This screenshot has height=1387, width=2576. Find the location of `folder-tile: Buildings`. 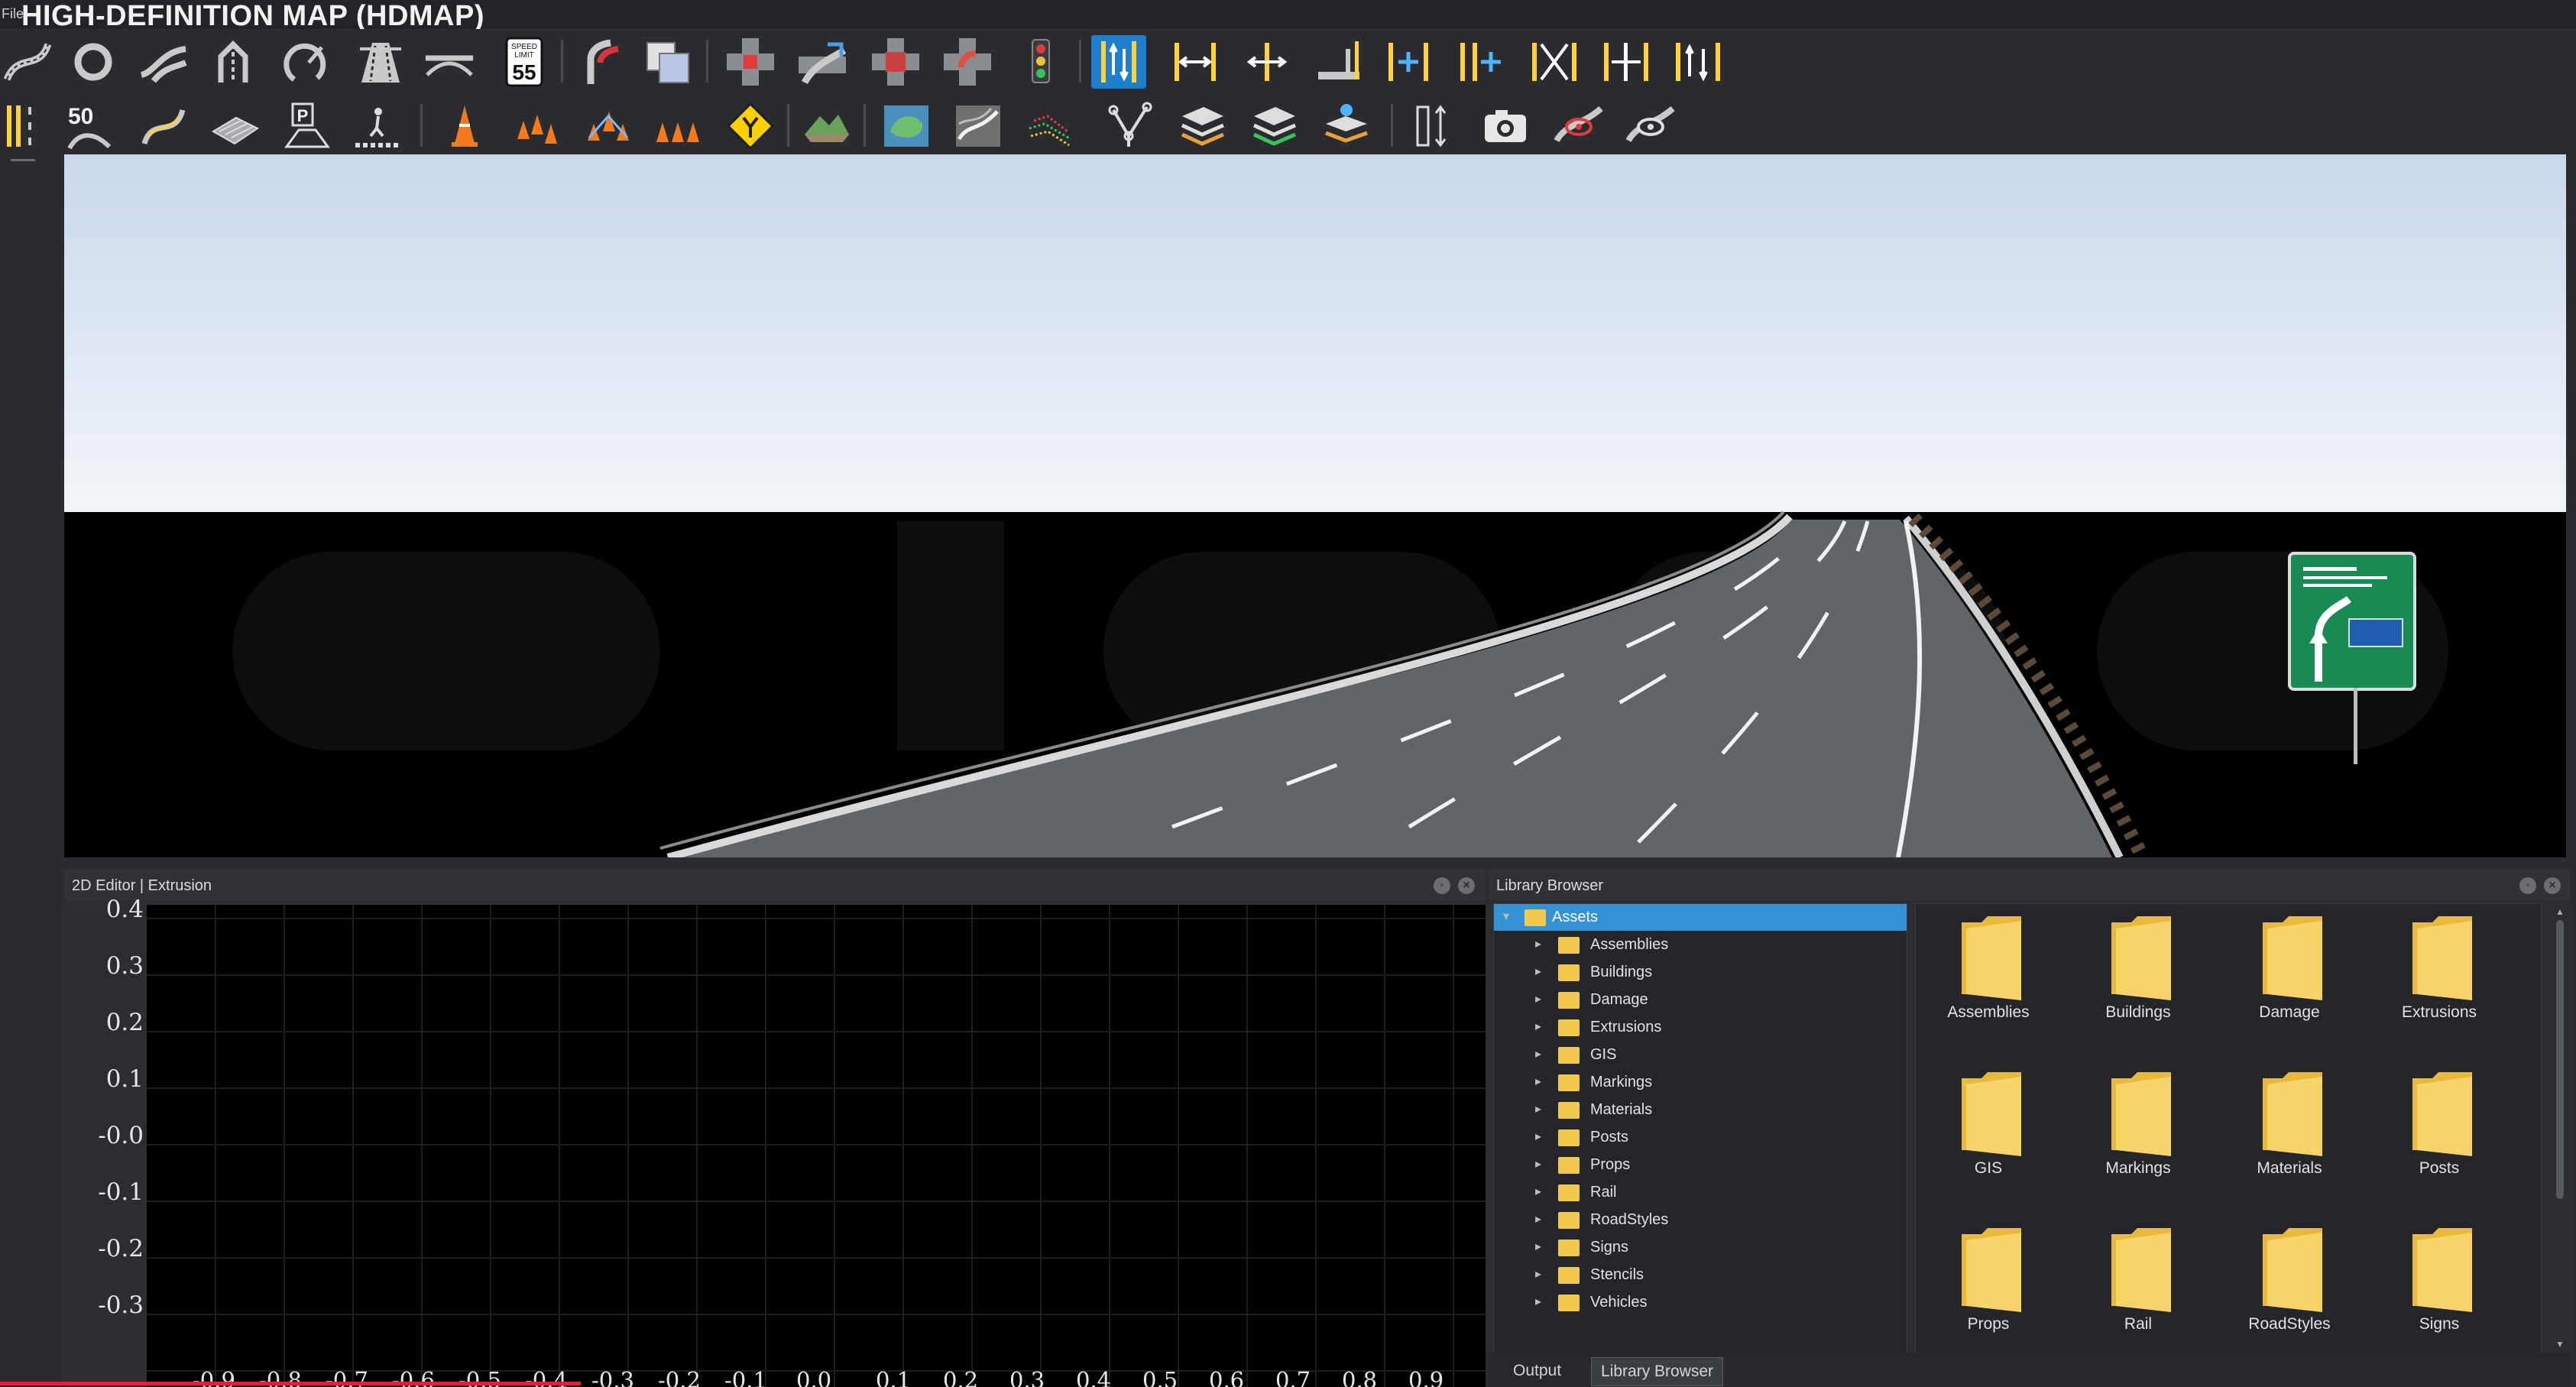

folder-tile: Buildings is located at coordinates (2138, 976).